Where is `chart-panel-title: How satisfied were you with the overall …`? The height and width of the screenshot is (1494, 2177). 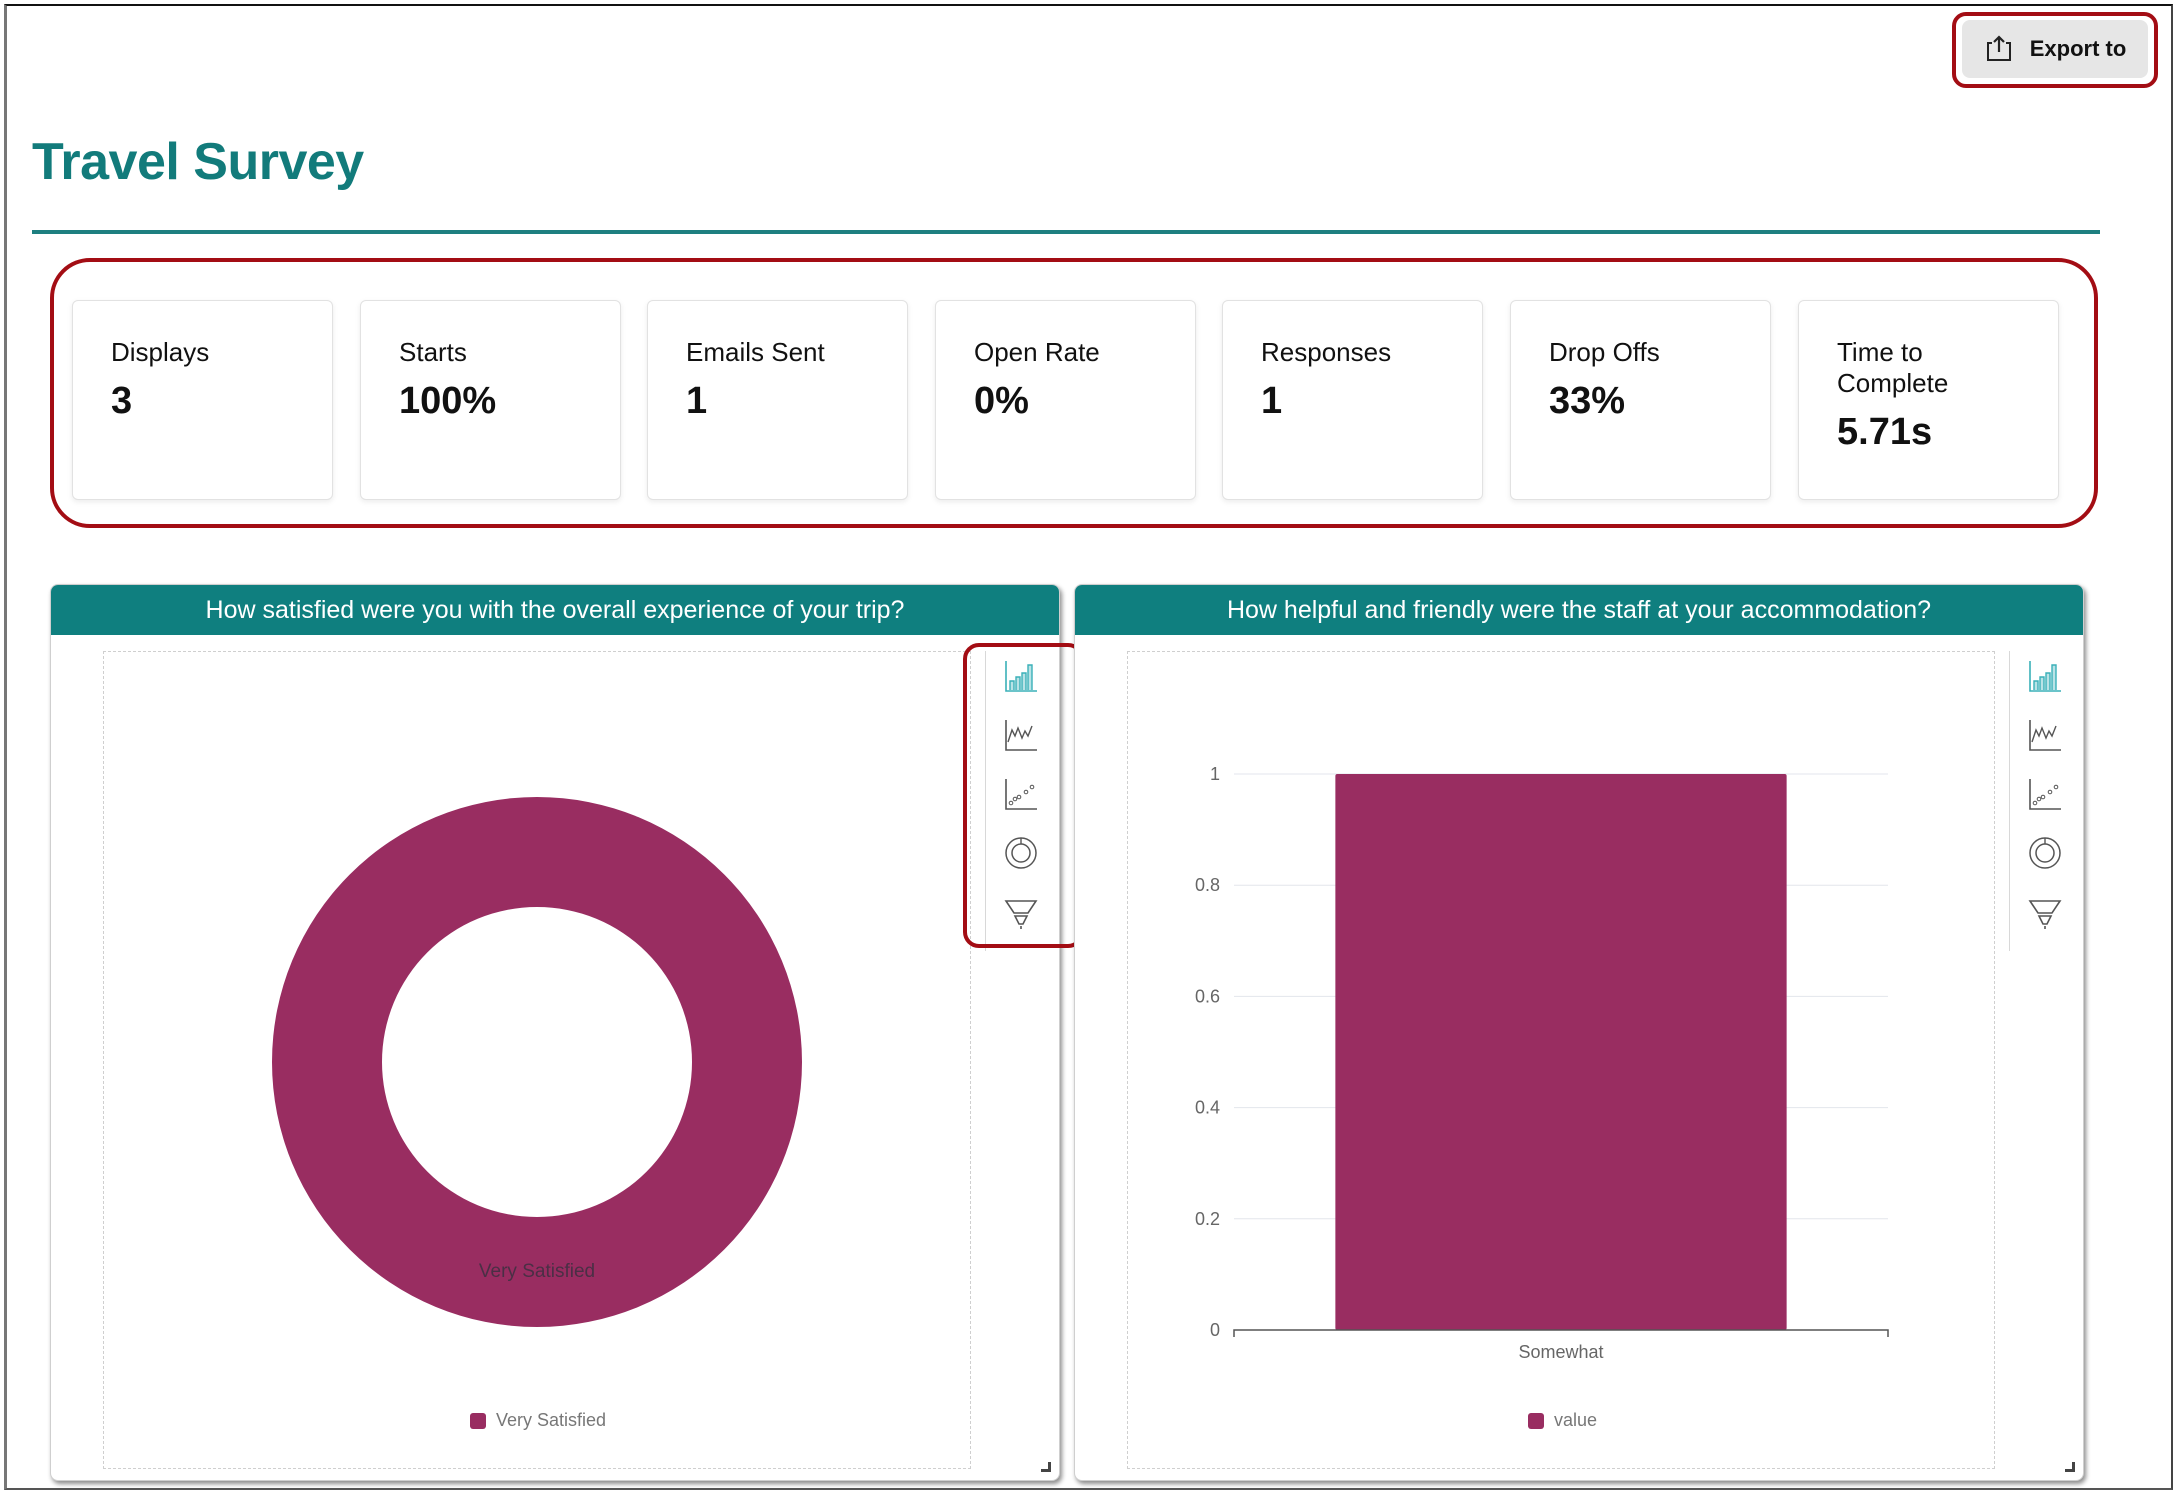 chart-panel-title: How satisfied were you with the overall … is located at coordinates (555, 610).